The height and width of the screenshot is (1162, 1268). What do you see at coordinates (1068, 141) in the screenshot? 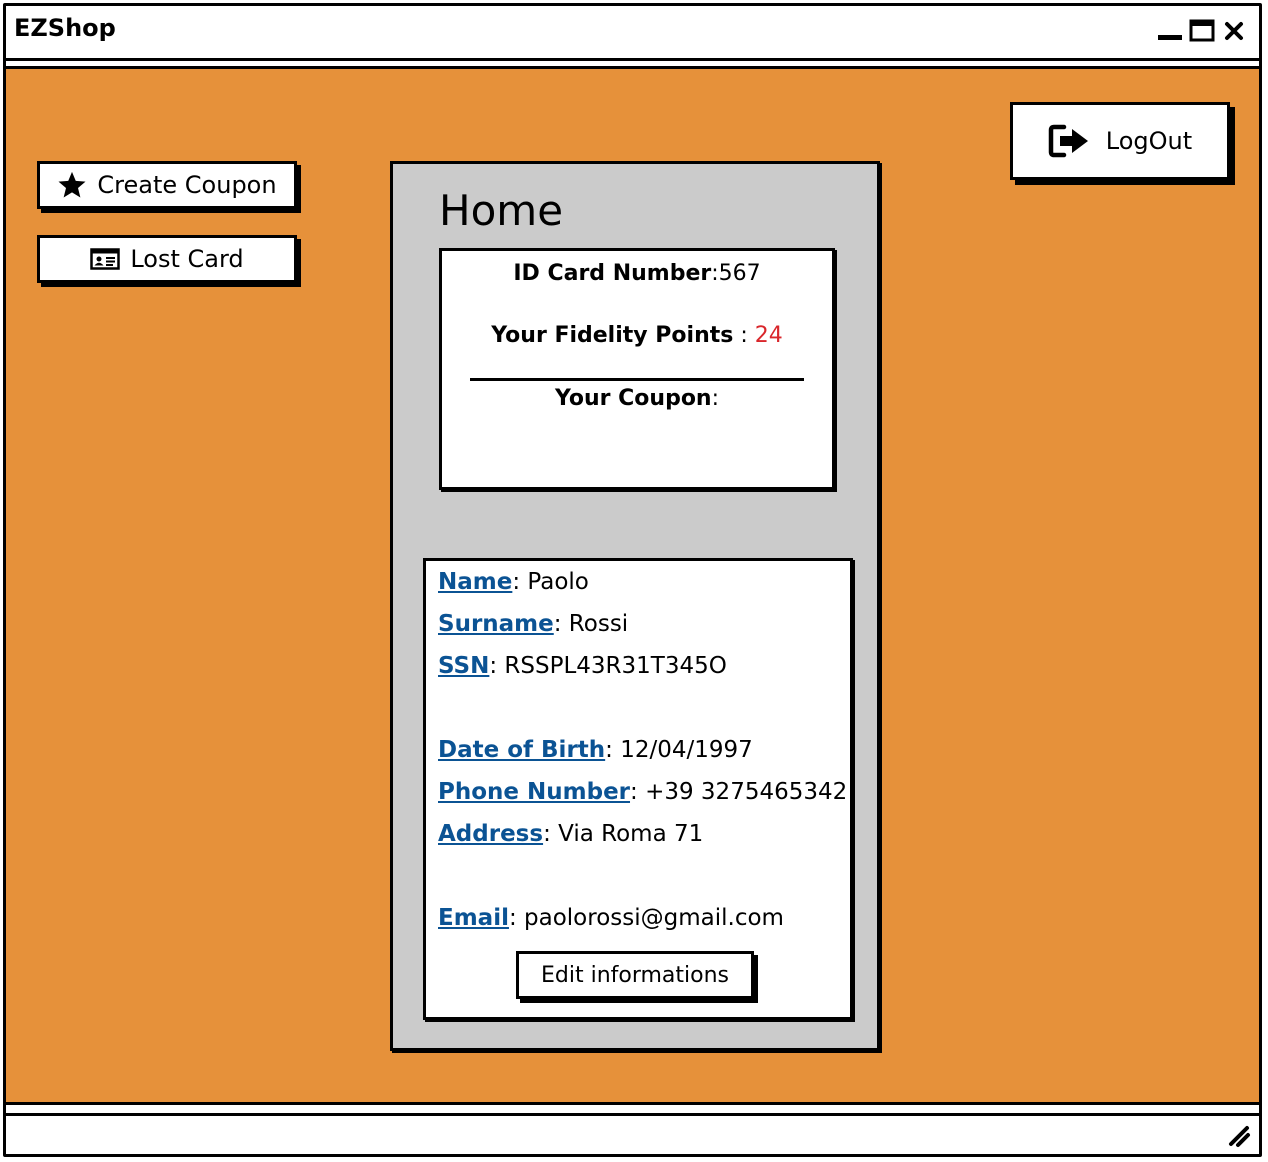
I see `logout-icon` at bounding box center [1068, 141].